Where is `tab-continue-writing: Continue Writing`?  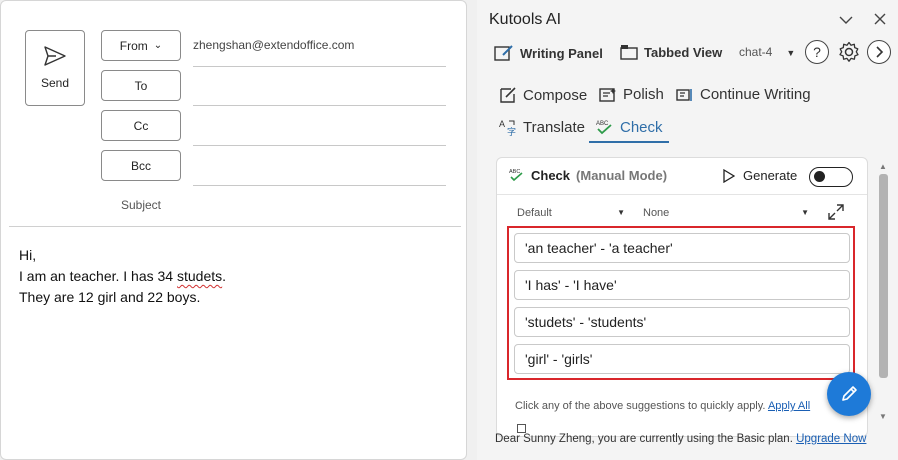 tab-continue-writing: Continue Writing is located at coordinates (743, 94).